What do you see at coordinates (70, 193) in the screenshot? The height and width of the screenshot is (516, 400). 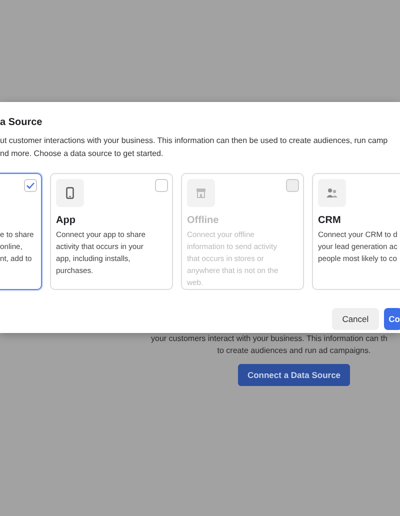 I see `phone-icon` at bounding box center [70, 193].